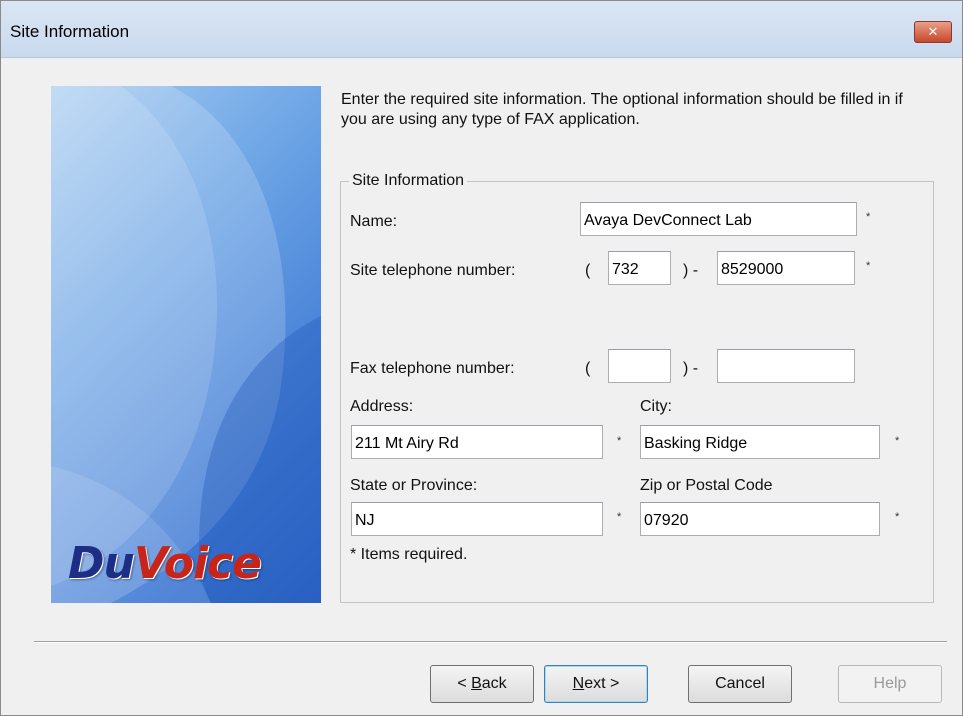 The image size is (963, 716). What do you see at coordinates (897, 517) in the screenshot?
I see `zip-required-mark: *` at bounding box center [897, 517].